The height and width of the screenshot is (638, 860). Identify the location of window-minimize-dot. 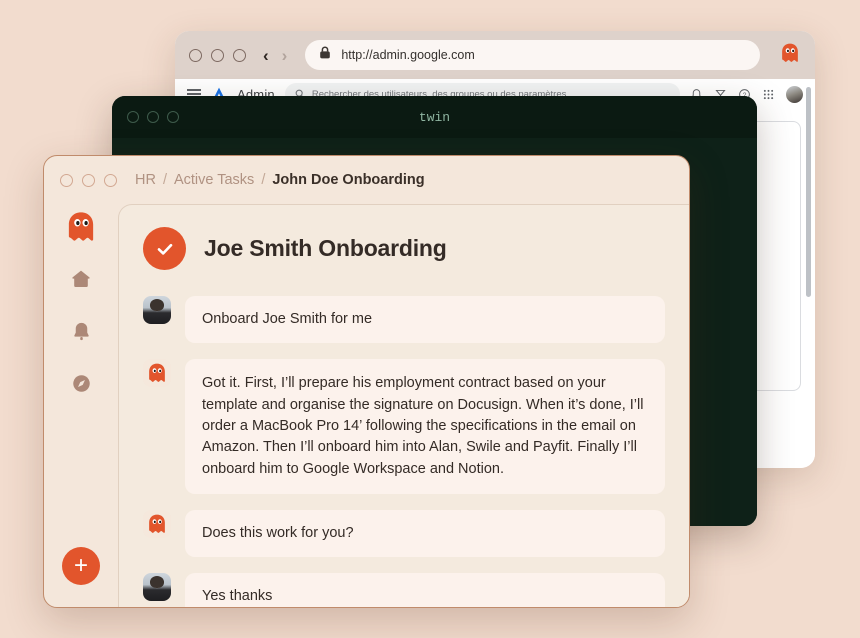
(217, 55).